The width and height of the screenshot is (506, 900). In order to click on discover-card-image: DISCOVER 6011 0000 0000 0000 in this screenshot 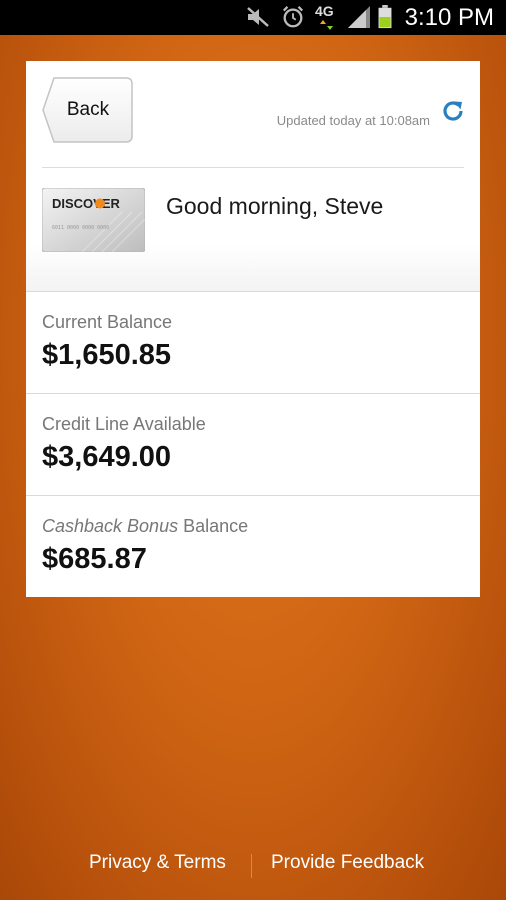, I will do `click(93, 220)`.